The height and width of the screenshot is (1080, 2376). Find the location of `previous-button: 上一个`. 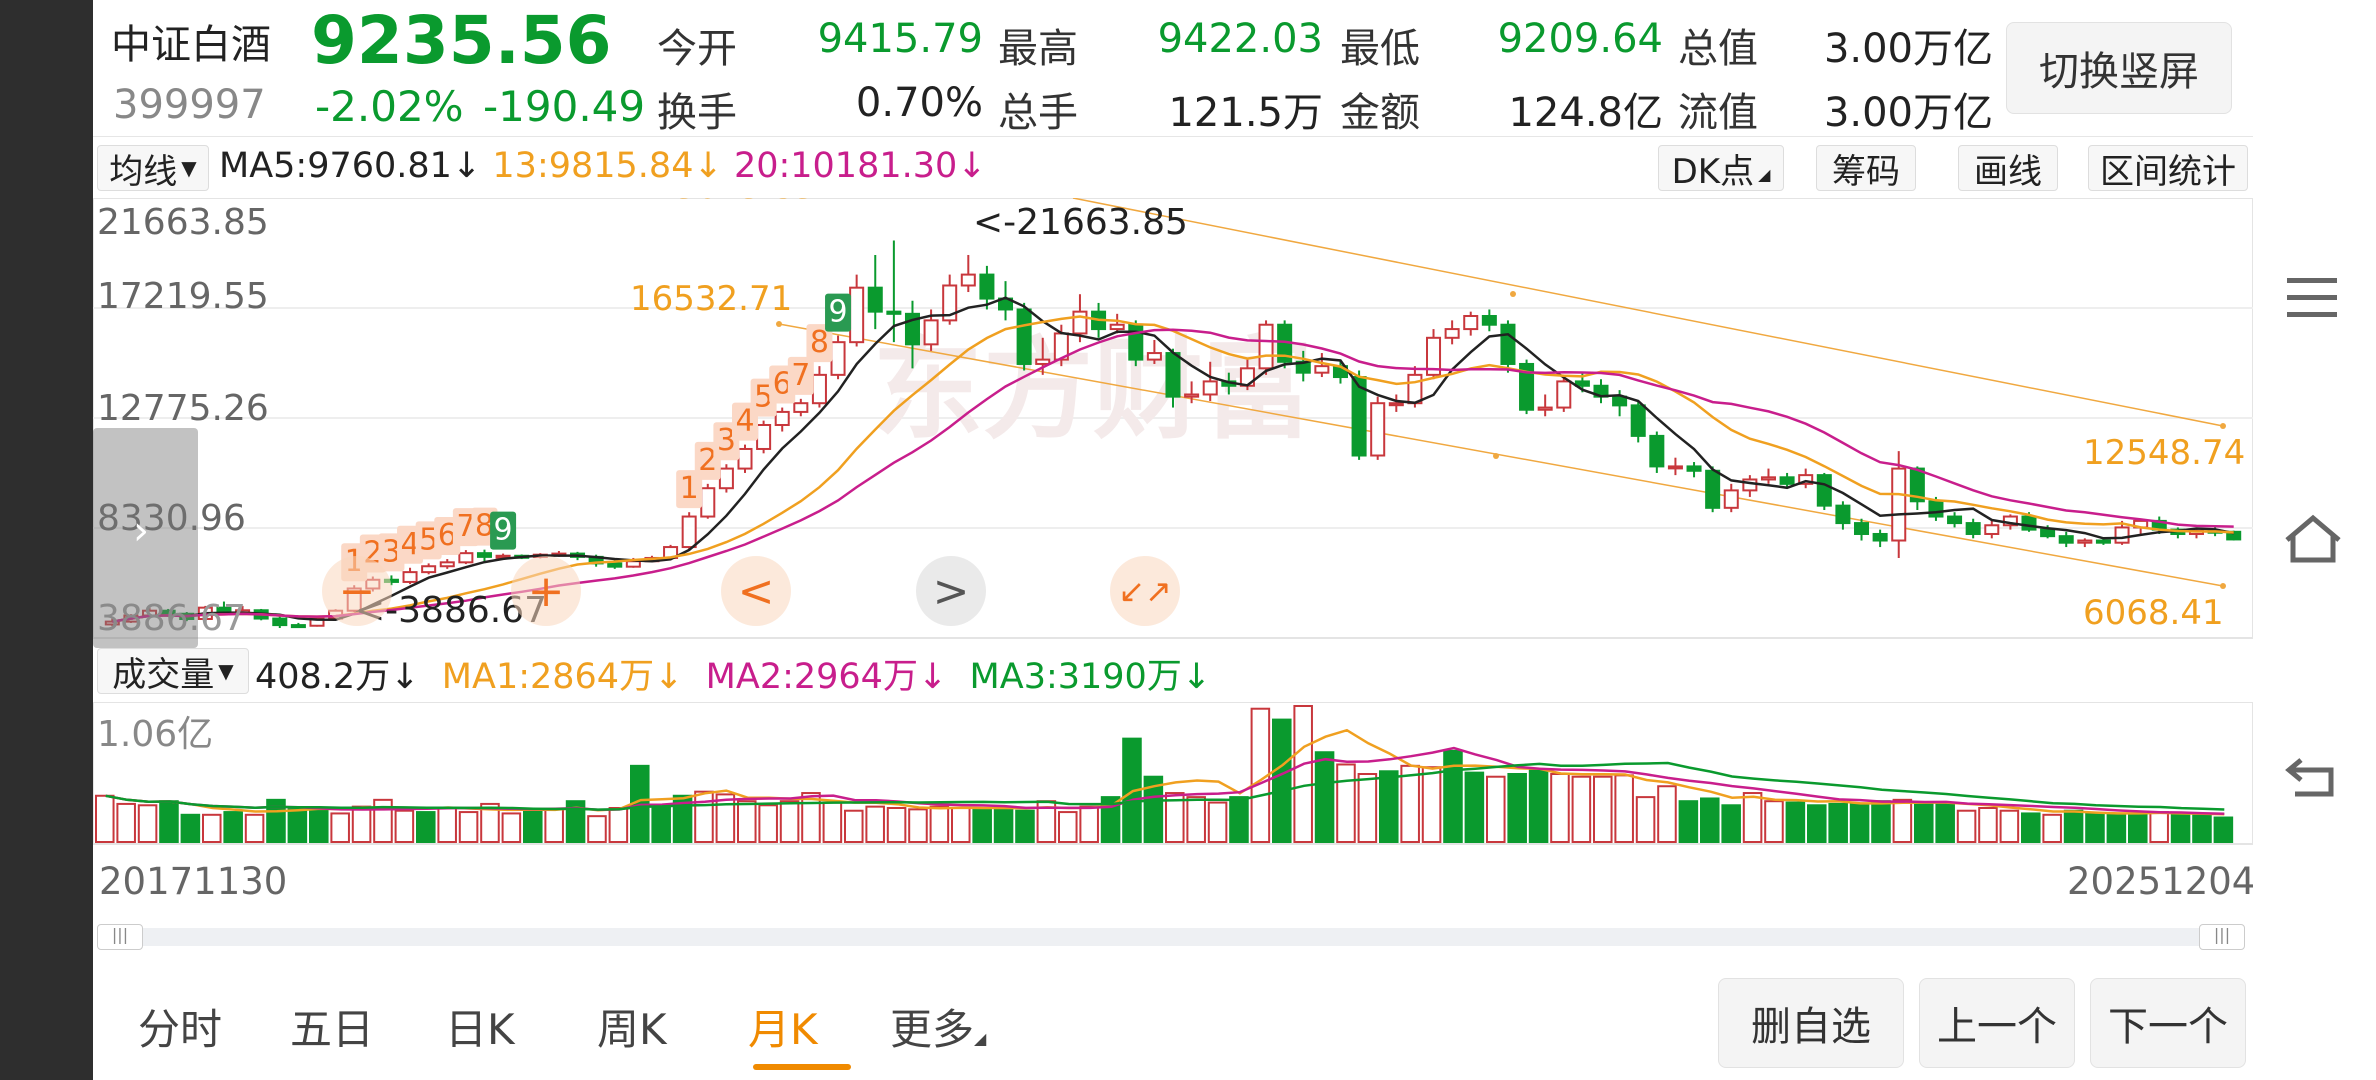

previous-button: 上一个 is located at coordinates (1997, 1023).